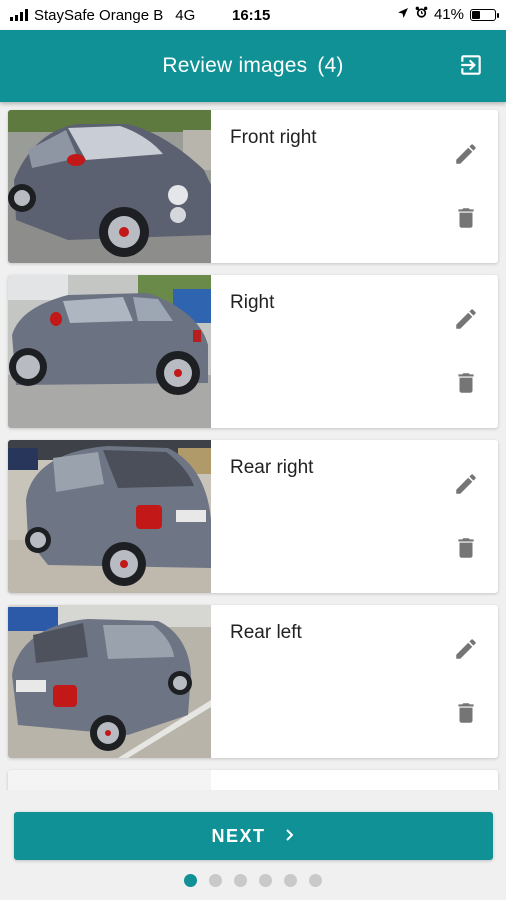  I want to click on battery-icon, so click(484, 14).